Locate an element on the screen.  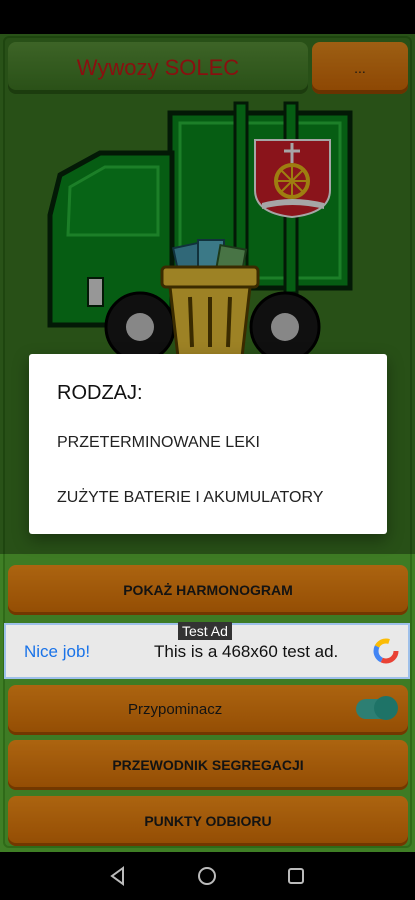
reminder-row: Przypominacz is located at coordinates (208, 710).